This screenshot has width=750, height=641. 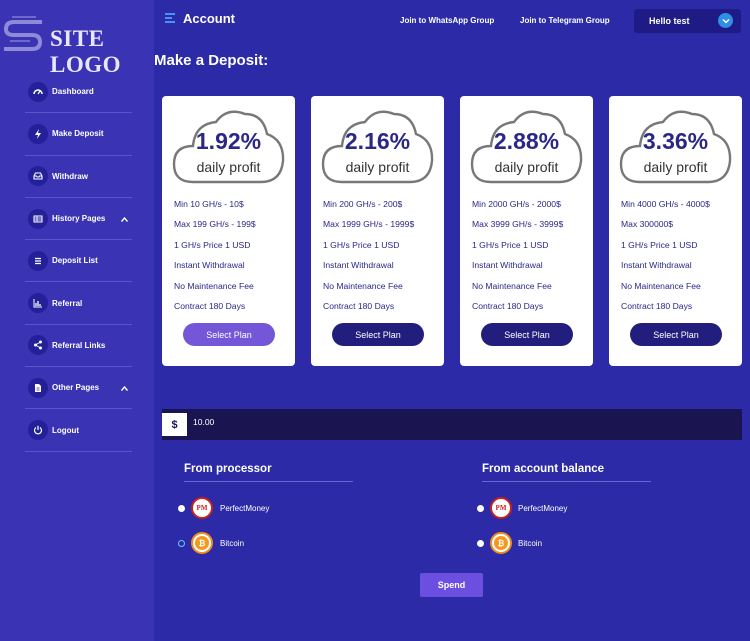 I want to click on radio-balance-bitcoin, so click(x=480, y=543).